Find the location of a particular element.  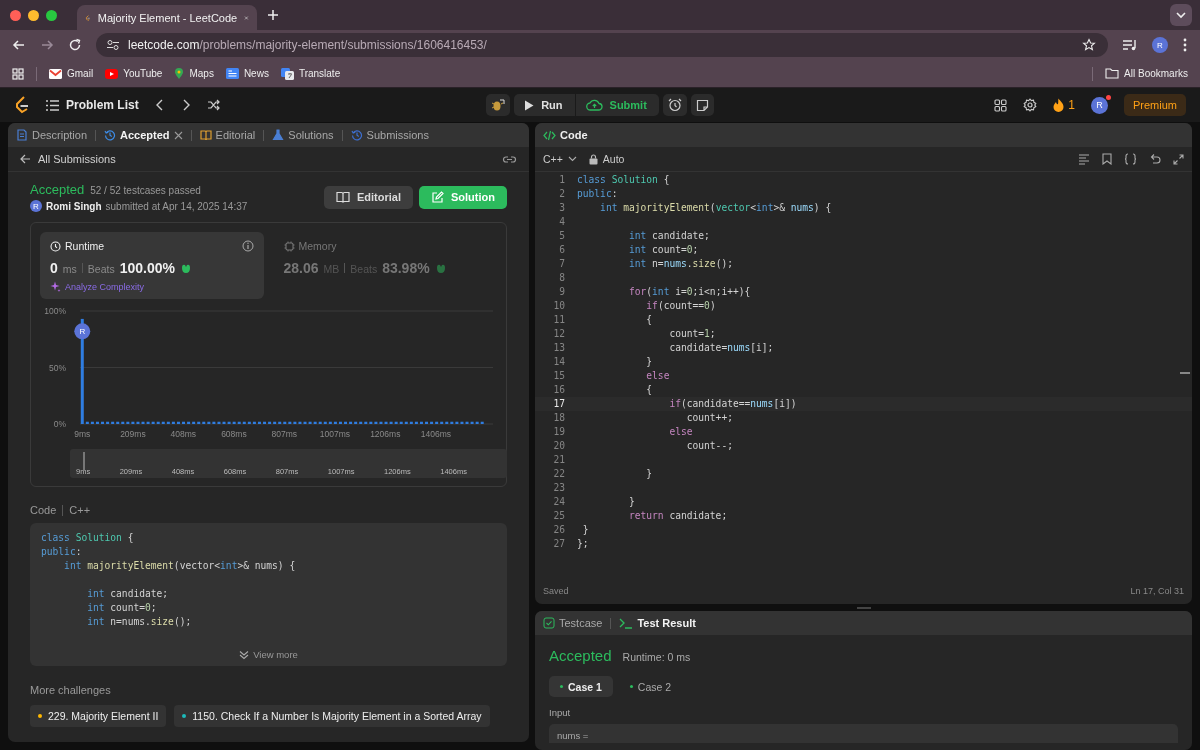

debug-button is located at coordinates (498, 105).